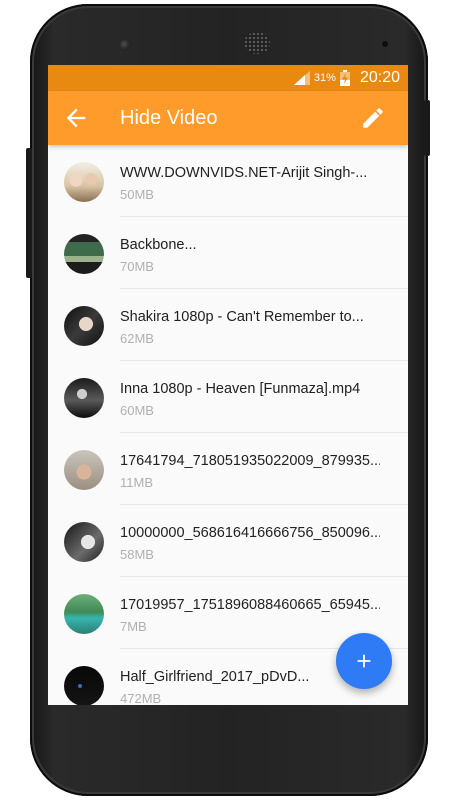 Image resolution: width=456 pixels, height=800 pixels. Describe the element at coordinates (136, 482) in the screenshot. I see `video-size: 11MB` at that location.